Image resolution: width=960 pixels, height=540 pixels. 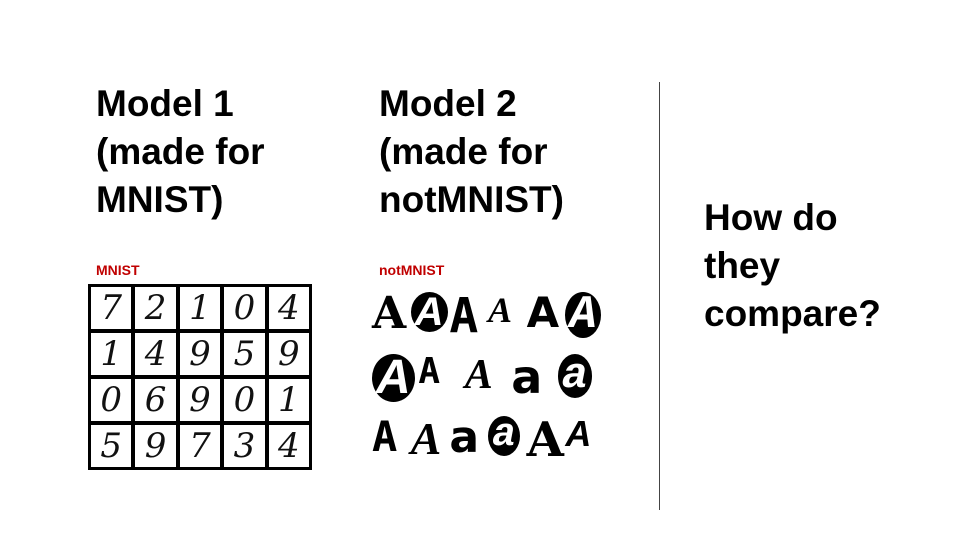 I want to click on question-line: How do, so click(x=771, y=217).